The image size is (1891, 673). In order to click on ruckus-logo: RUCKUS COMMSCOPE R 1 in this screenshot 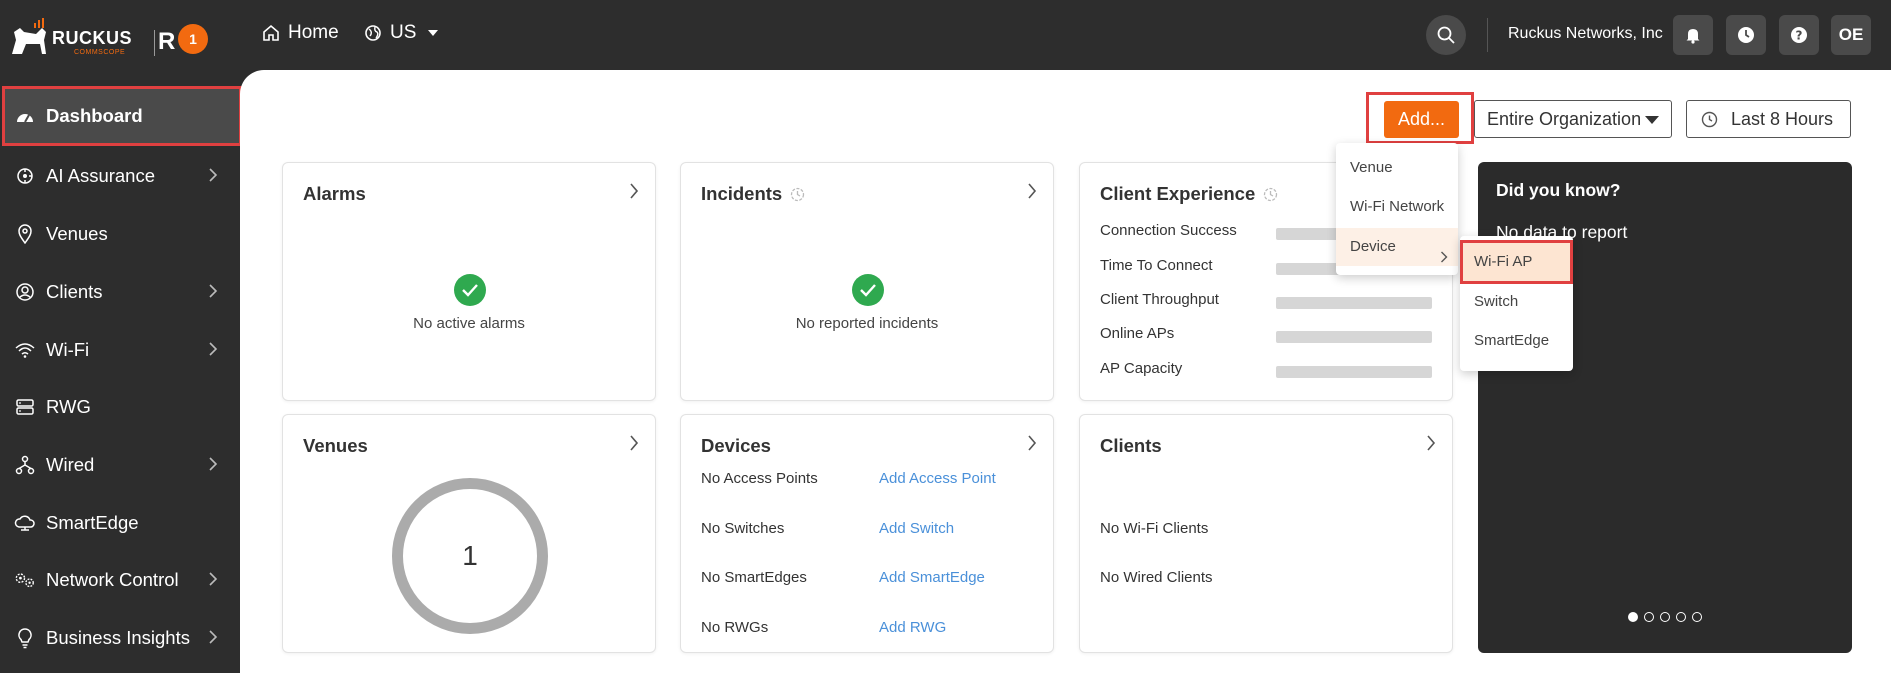, I will do `click(108, 36)`.